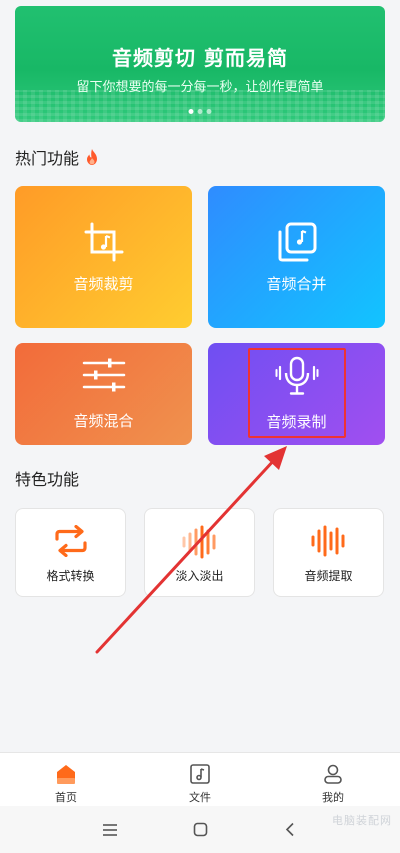 The height and width of the screenshot is (853, 400). I want to click on promo-banner: 音频剪切 剪而易简 留下你想要的每一分每一秒，让创作更简单, so click(200, 64).